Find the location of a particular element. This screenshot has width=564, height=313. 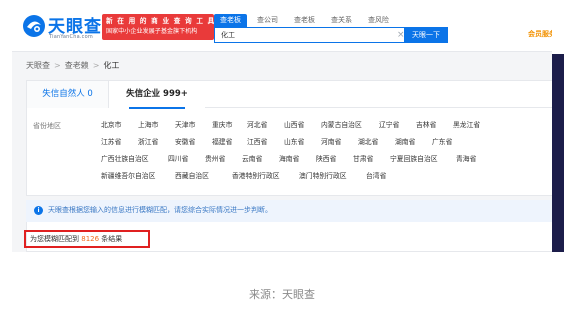

result-count-highlight: 为您模糊匹配到 8126 条结果 is located at coordinates (87, 239).